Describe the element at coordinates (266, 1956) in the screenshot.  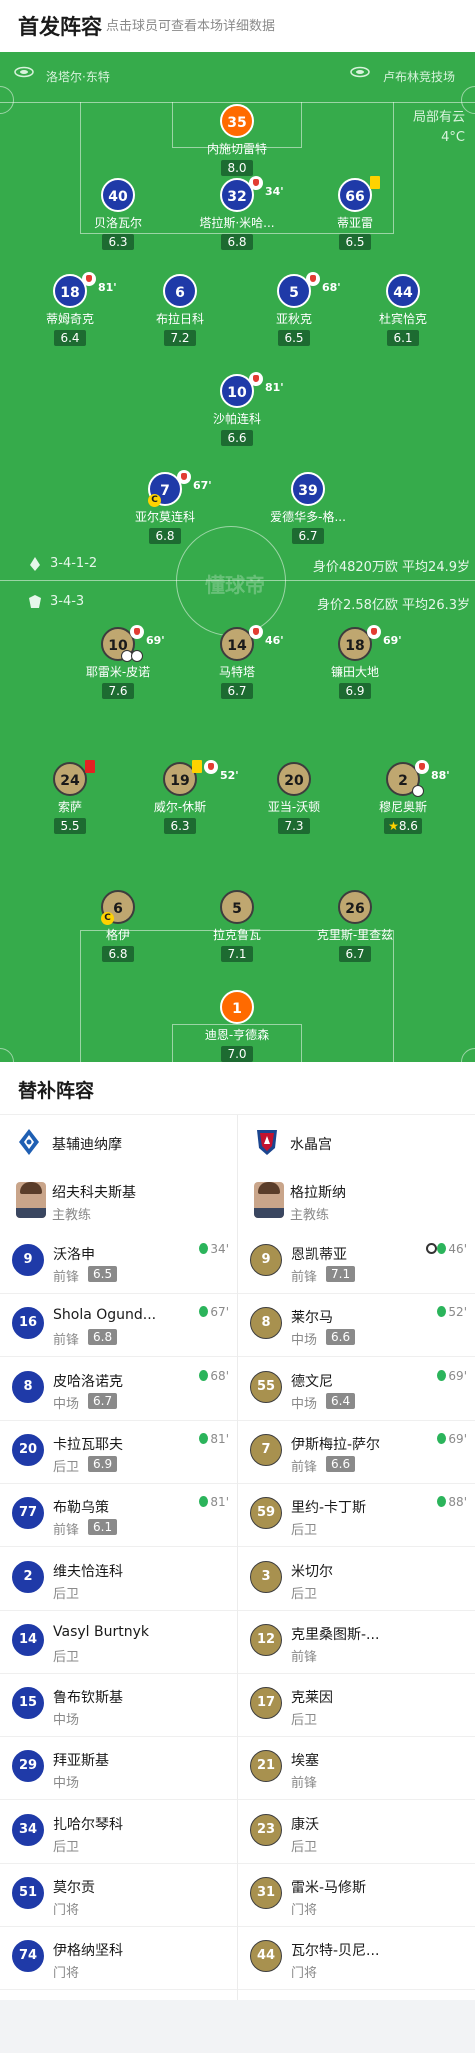
I see `sub-player-number: 44` at that location.